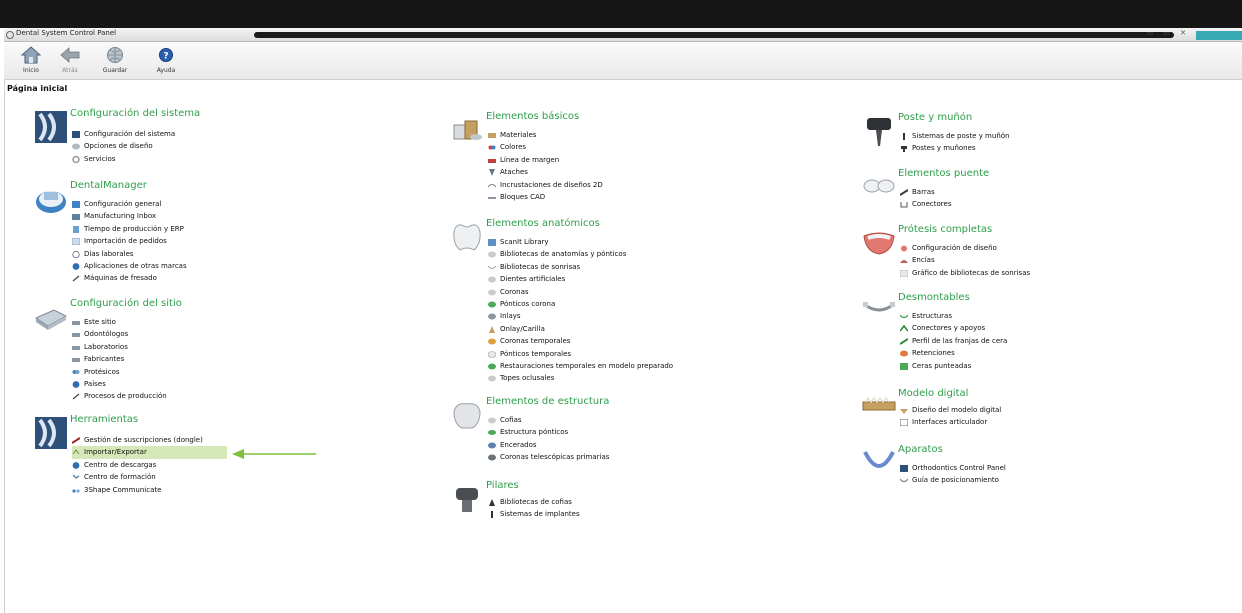 This screenshot has height=613, width=1242. What do you see at coordinates (492, 316) in the screenshot?
I see `inlays-icon` at bounding box center [492, 316].